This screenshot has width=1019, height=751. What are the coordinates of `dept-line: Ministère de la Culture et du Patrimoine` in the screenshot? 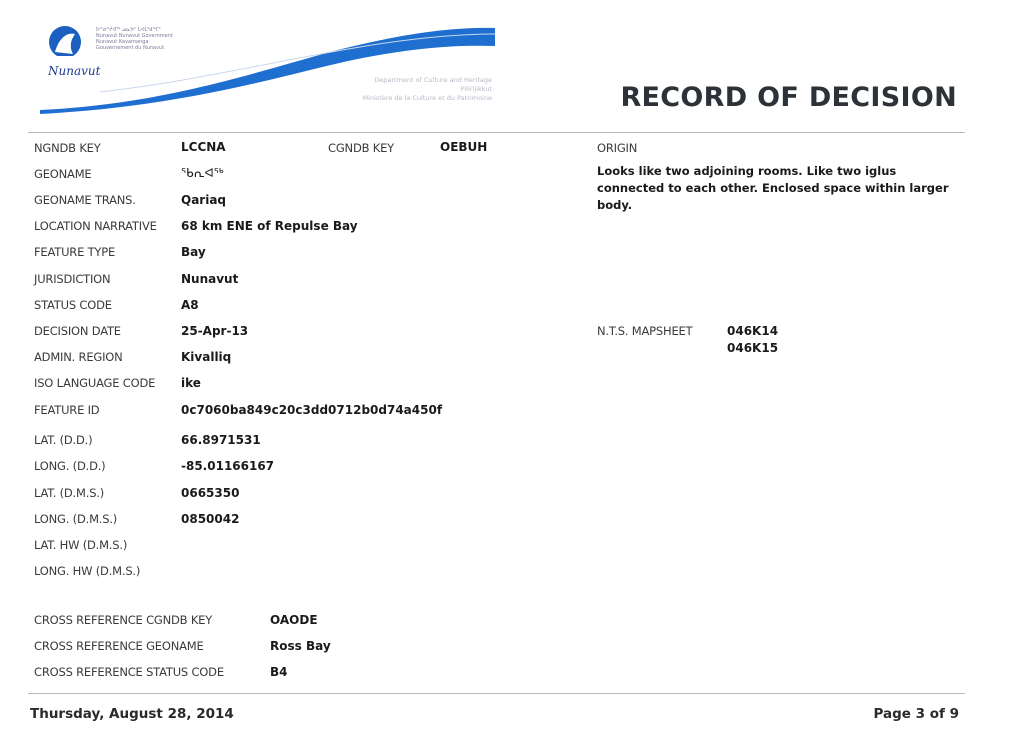 It's located at (427, 98).